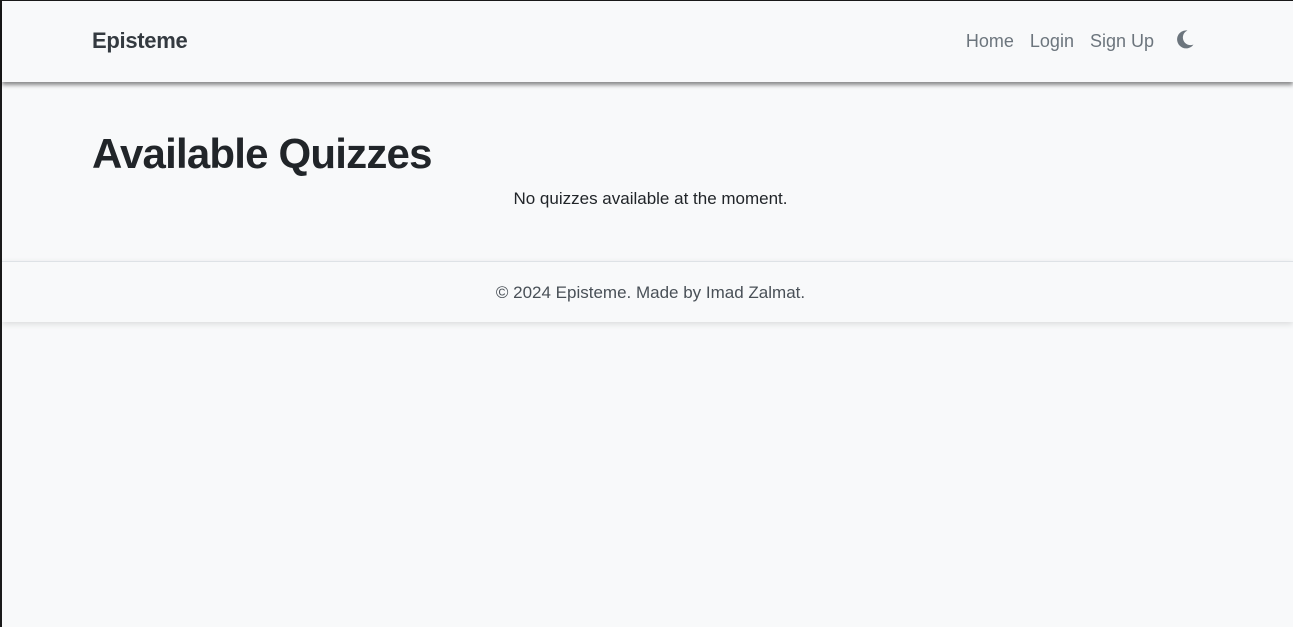 This screenshot has height=627, width=1293. I want to click on nav-link-signup: Sign Up, so click(1122, 41).